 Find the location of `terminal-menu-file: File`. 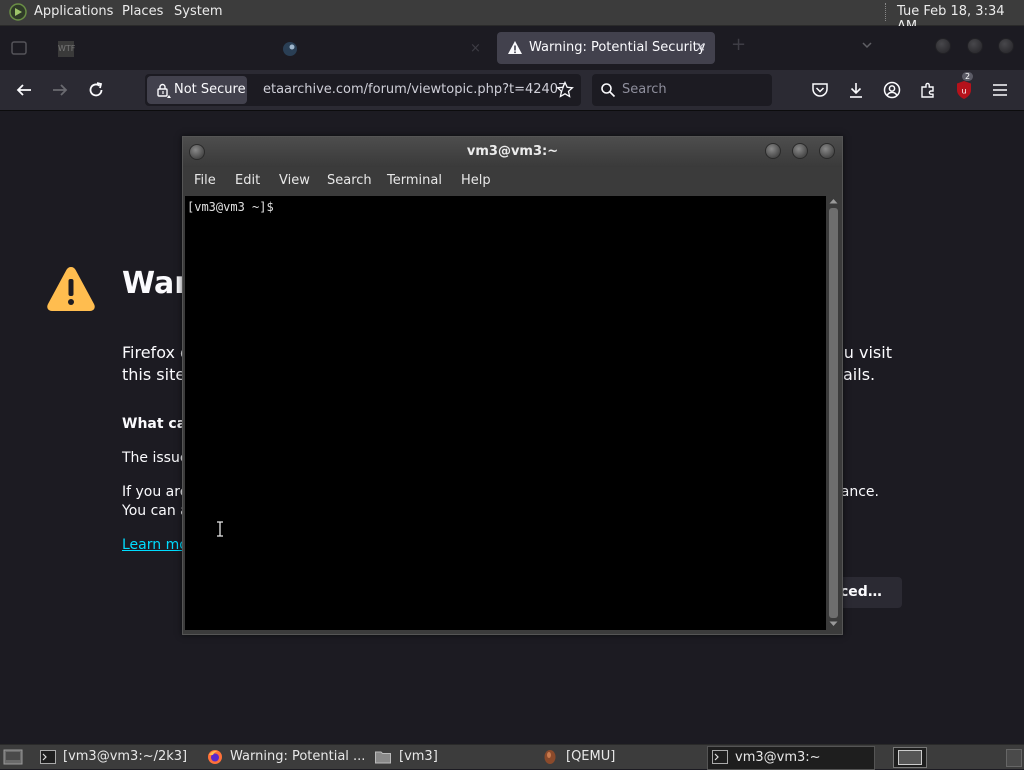

terminal-menu-file: File is located at coordinates (205, 180).